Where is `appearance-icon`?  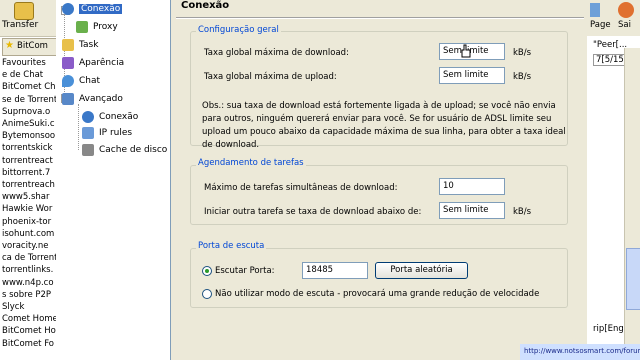
appearance-icon is located at coordinates (68, 63).